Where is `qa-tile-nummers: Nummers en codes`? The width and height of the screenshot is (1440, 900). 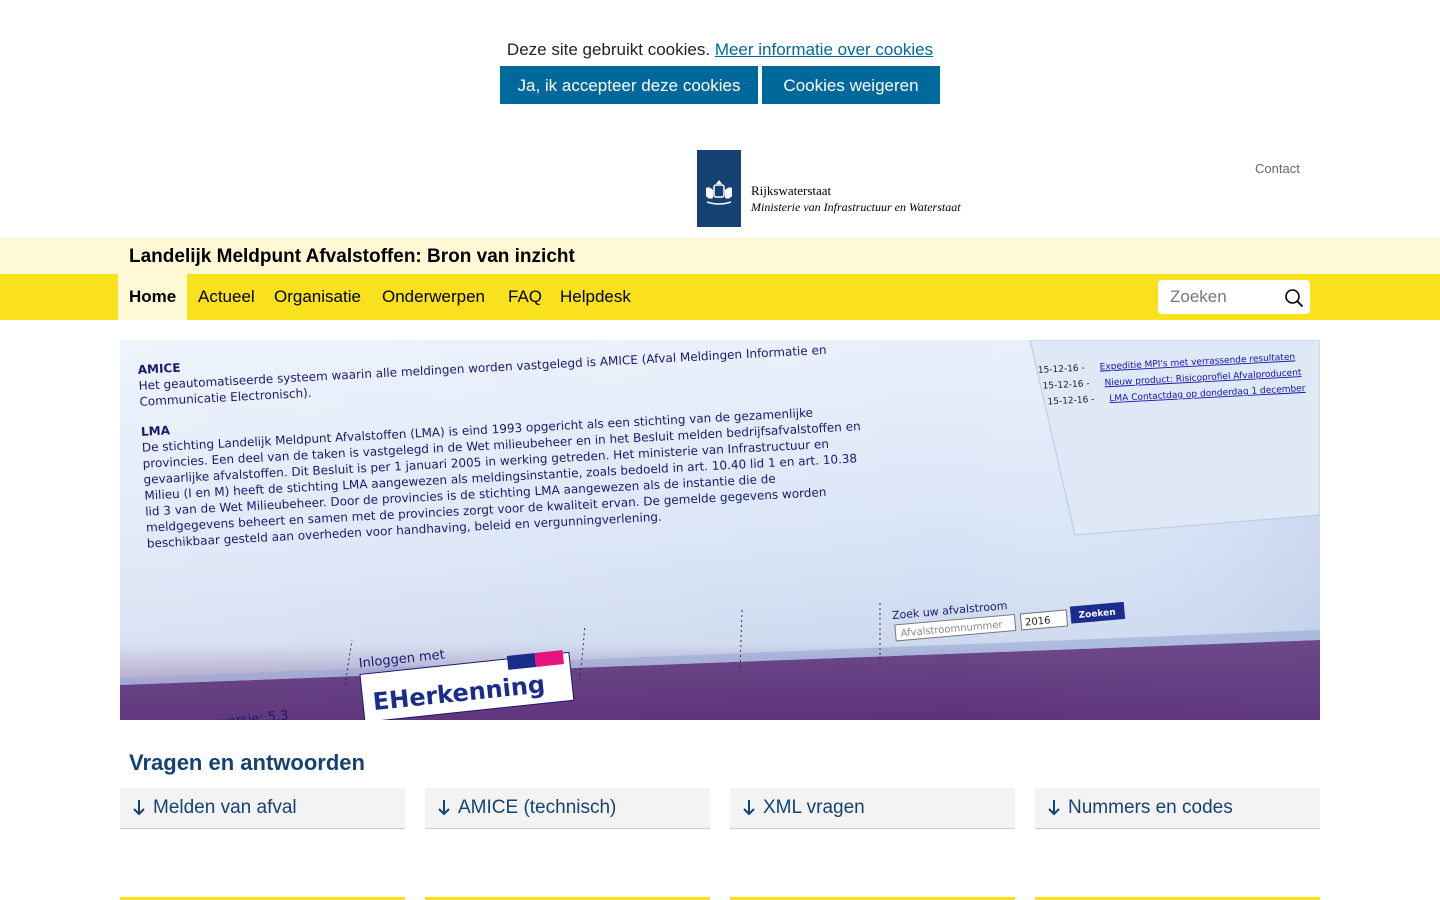
qa-tile-nummers: Nummers en codes is located at coordinates (1177, 808).